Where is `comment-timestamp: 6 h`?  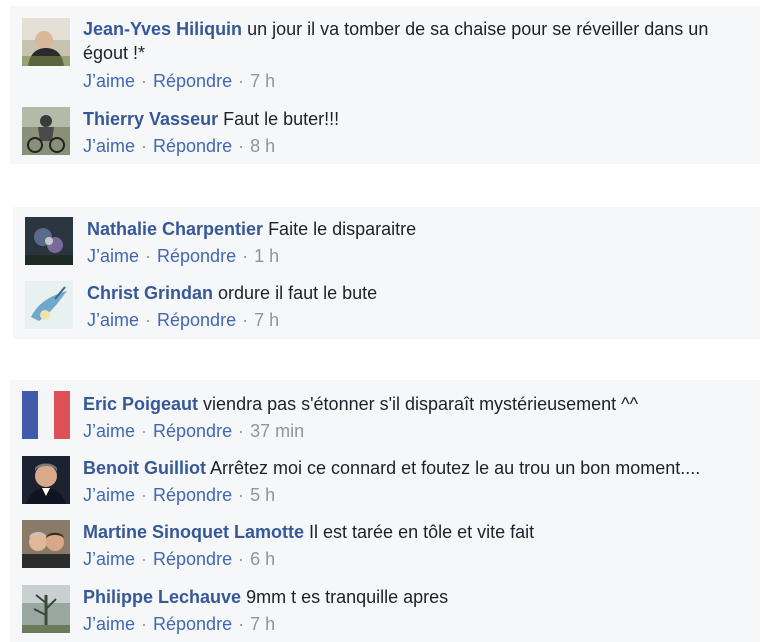
comment-timestamp: 6 h is located at coordinates (262, 559).